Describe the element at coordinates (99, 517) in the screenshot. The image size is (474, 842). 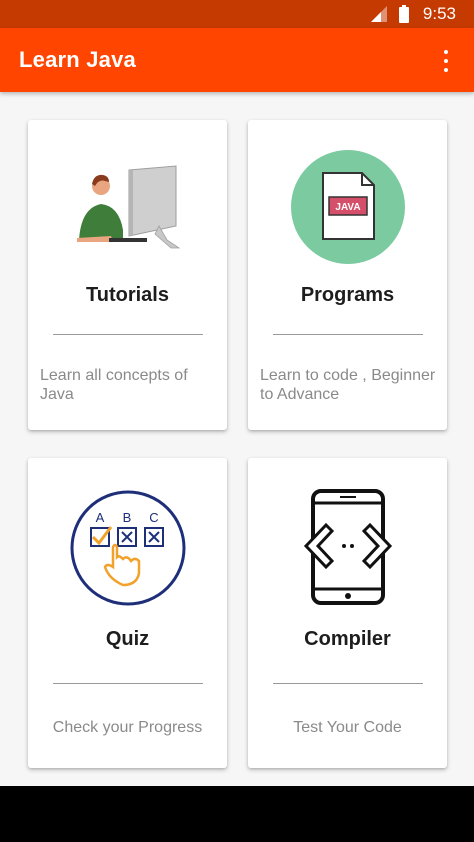
I see `quiz-letter: A` at that location.